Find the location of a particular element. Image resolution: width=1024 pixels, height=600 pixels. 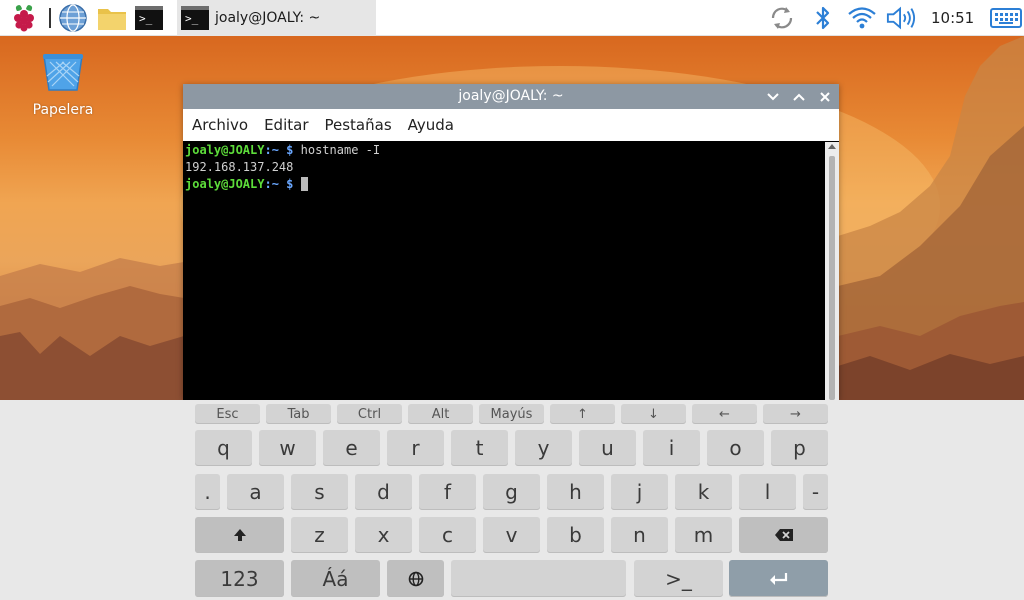

backspace-icon is located at coordinates (783, 535).